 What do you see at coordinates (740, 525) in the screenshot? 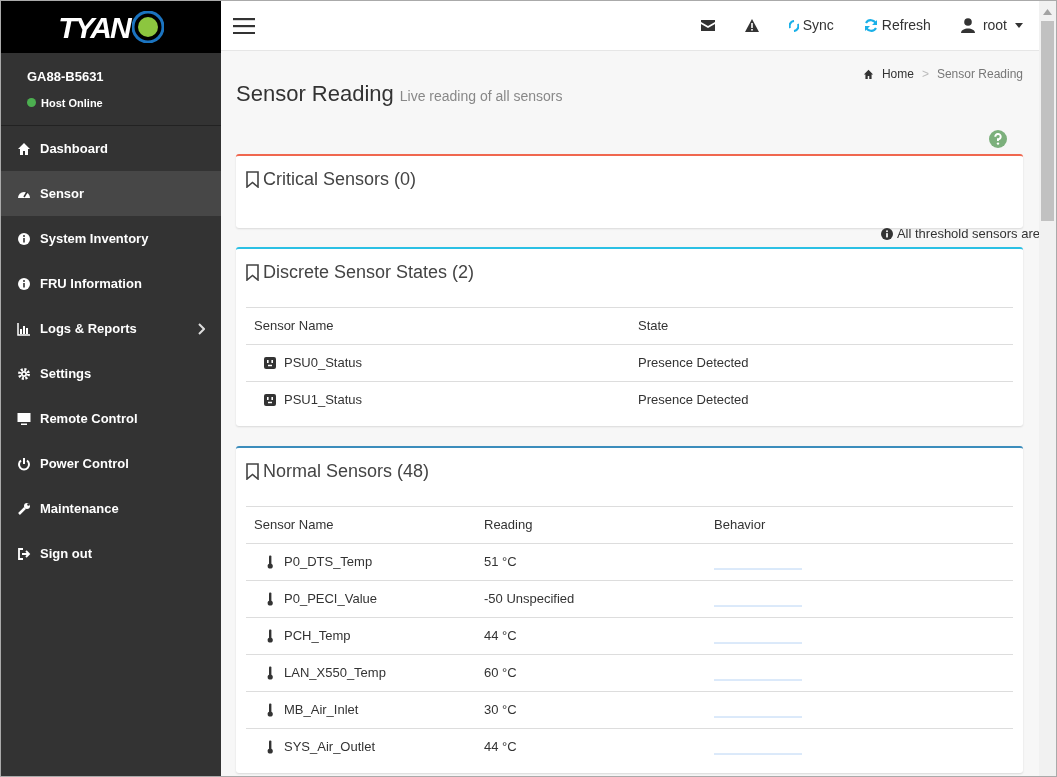
I see `column-header: Behavior` at bounding box center [740, 525].